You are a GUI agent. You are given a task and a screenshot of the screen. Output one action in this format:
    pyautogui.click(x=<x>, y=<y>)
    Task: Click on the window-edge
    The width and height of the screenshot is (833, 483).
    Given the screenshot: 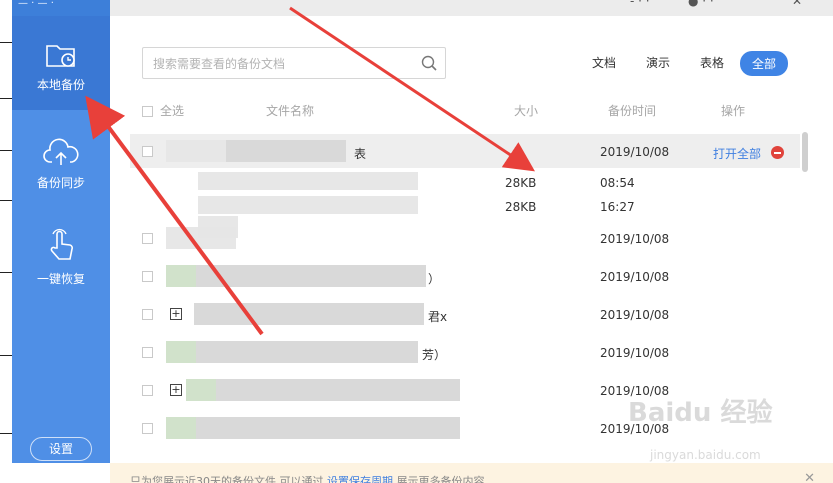 What is the action you would take?
    pyautogui.click(x=6, y=241)
    